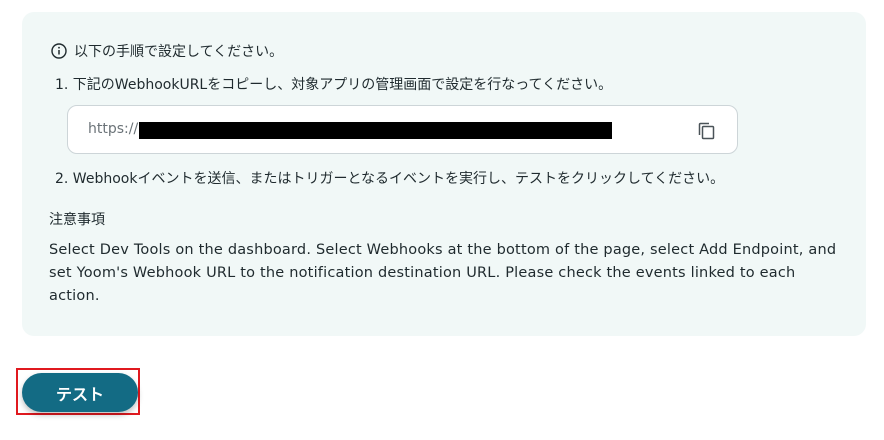 The width and height of the screenshot is (884, 440). What do you see at coordinates (59, 51) in the screenshot?
I see `info-icon` at bounding box center [59, 51].